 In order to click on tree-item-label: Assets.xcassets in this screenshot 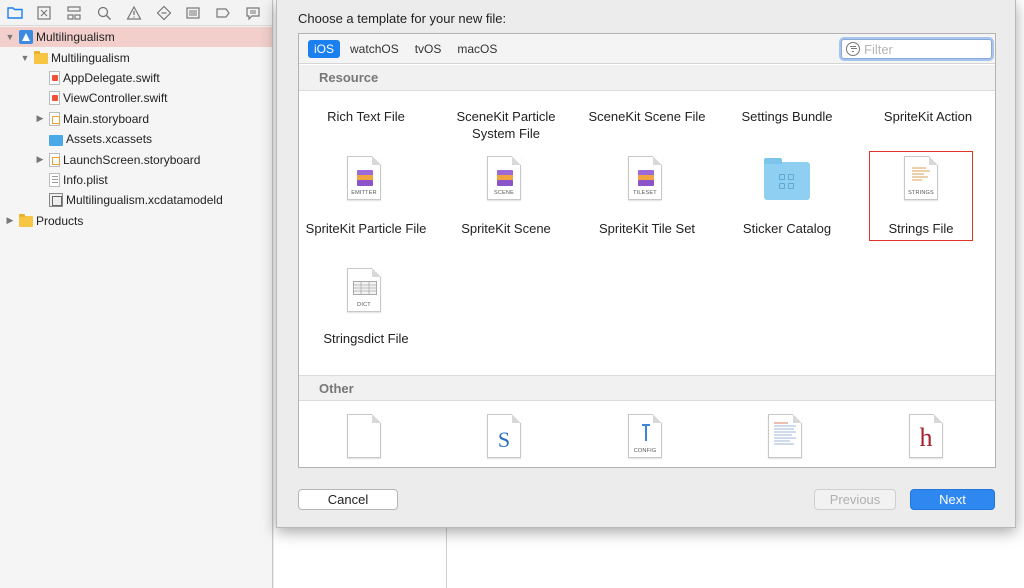, I will do `click(109, 139)`.